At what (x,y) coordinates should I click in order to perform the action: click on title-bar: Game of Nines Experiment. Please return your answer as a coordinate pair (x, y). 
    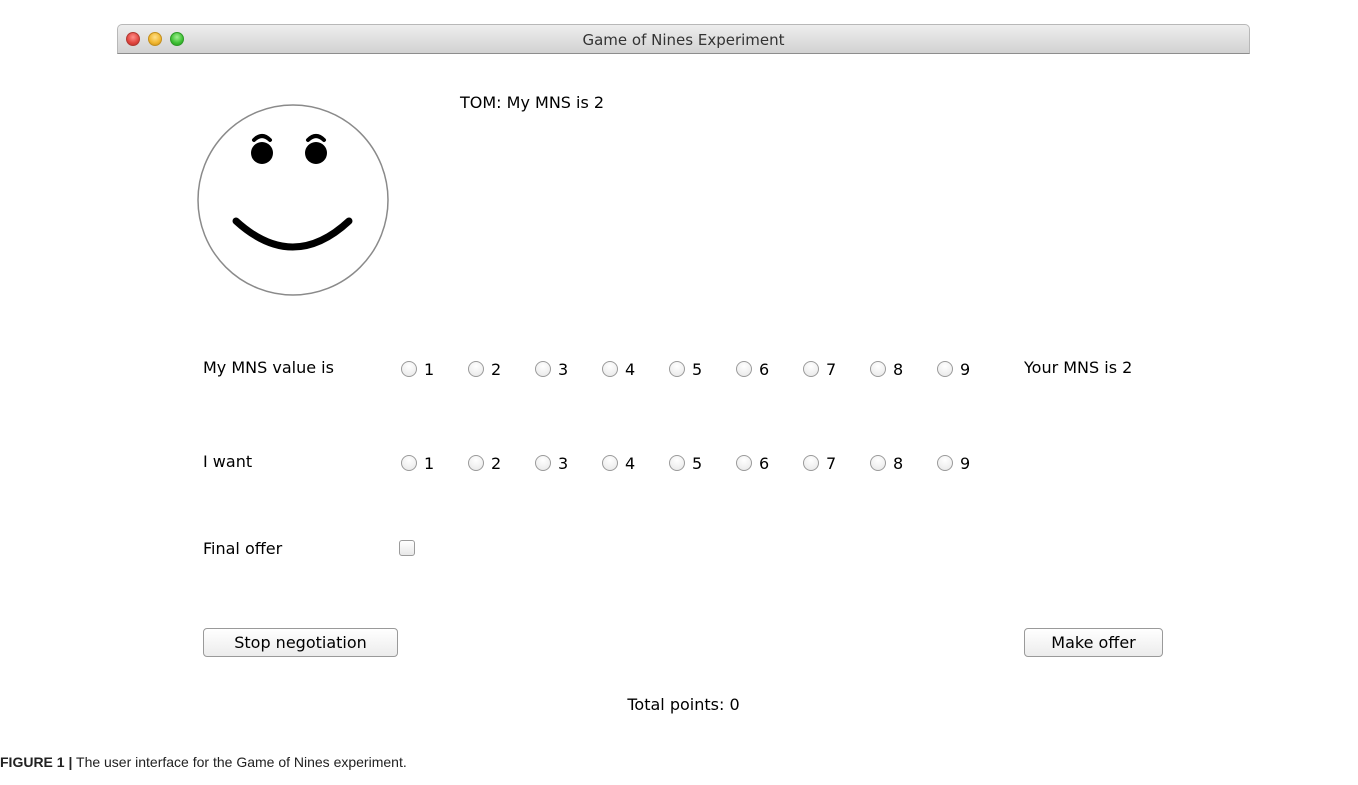
    Looking at the image, I should click on (683, 39).